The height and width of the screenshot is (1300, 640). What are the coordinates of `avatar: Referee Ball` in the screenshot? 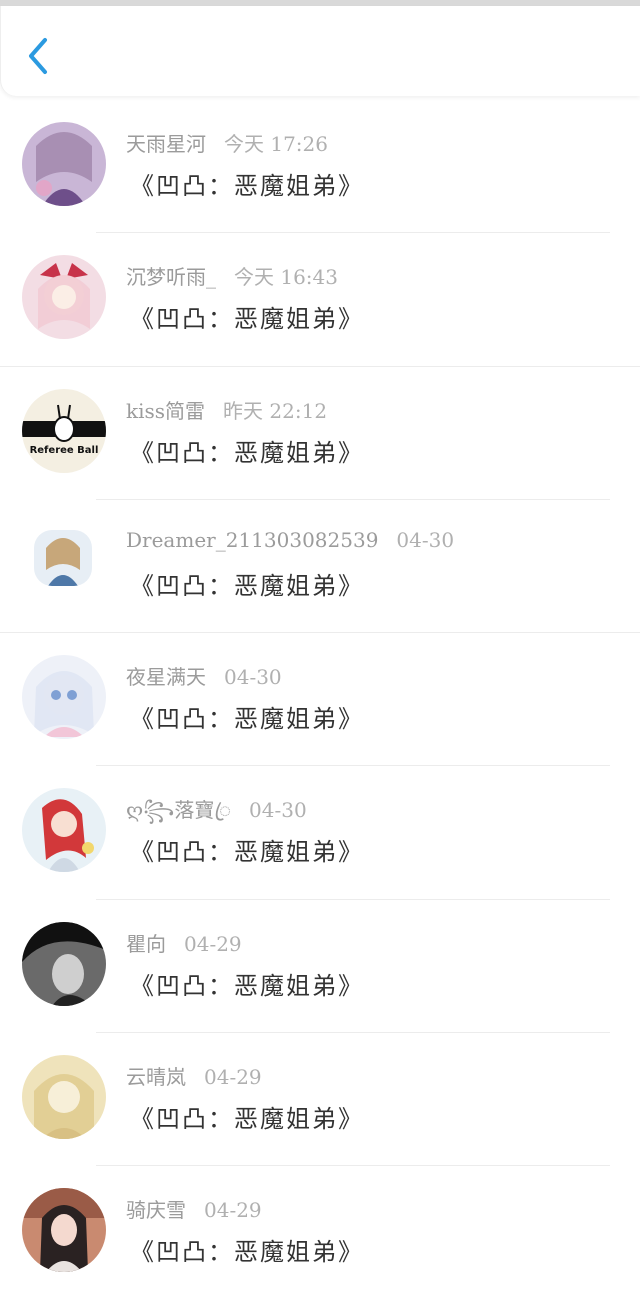 It's located at (64, 430).